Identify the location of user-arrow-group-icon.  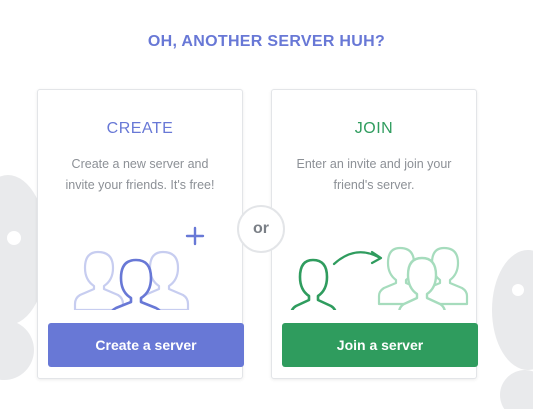
(379, 278).